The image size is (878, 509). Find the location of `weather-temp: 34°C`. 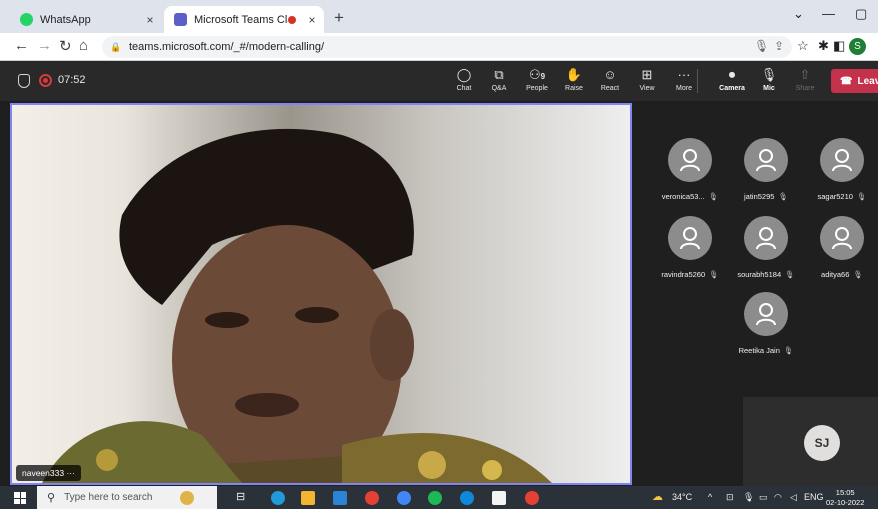

weather-temp: 34°C is located at coordinates (682, 497).